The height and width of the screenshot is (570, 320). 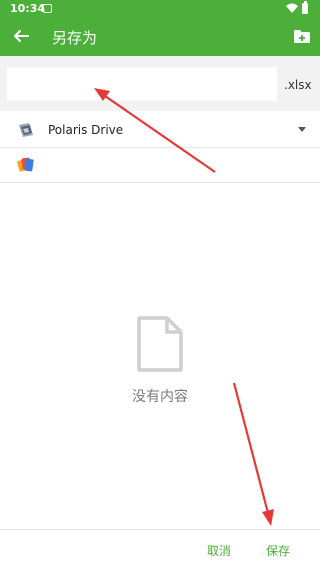 I want to click on notification-icon, so click(x=47, y=8).